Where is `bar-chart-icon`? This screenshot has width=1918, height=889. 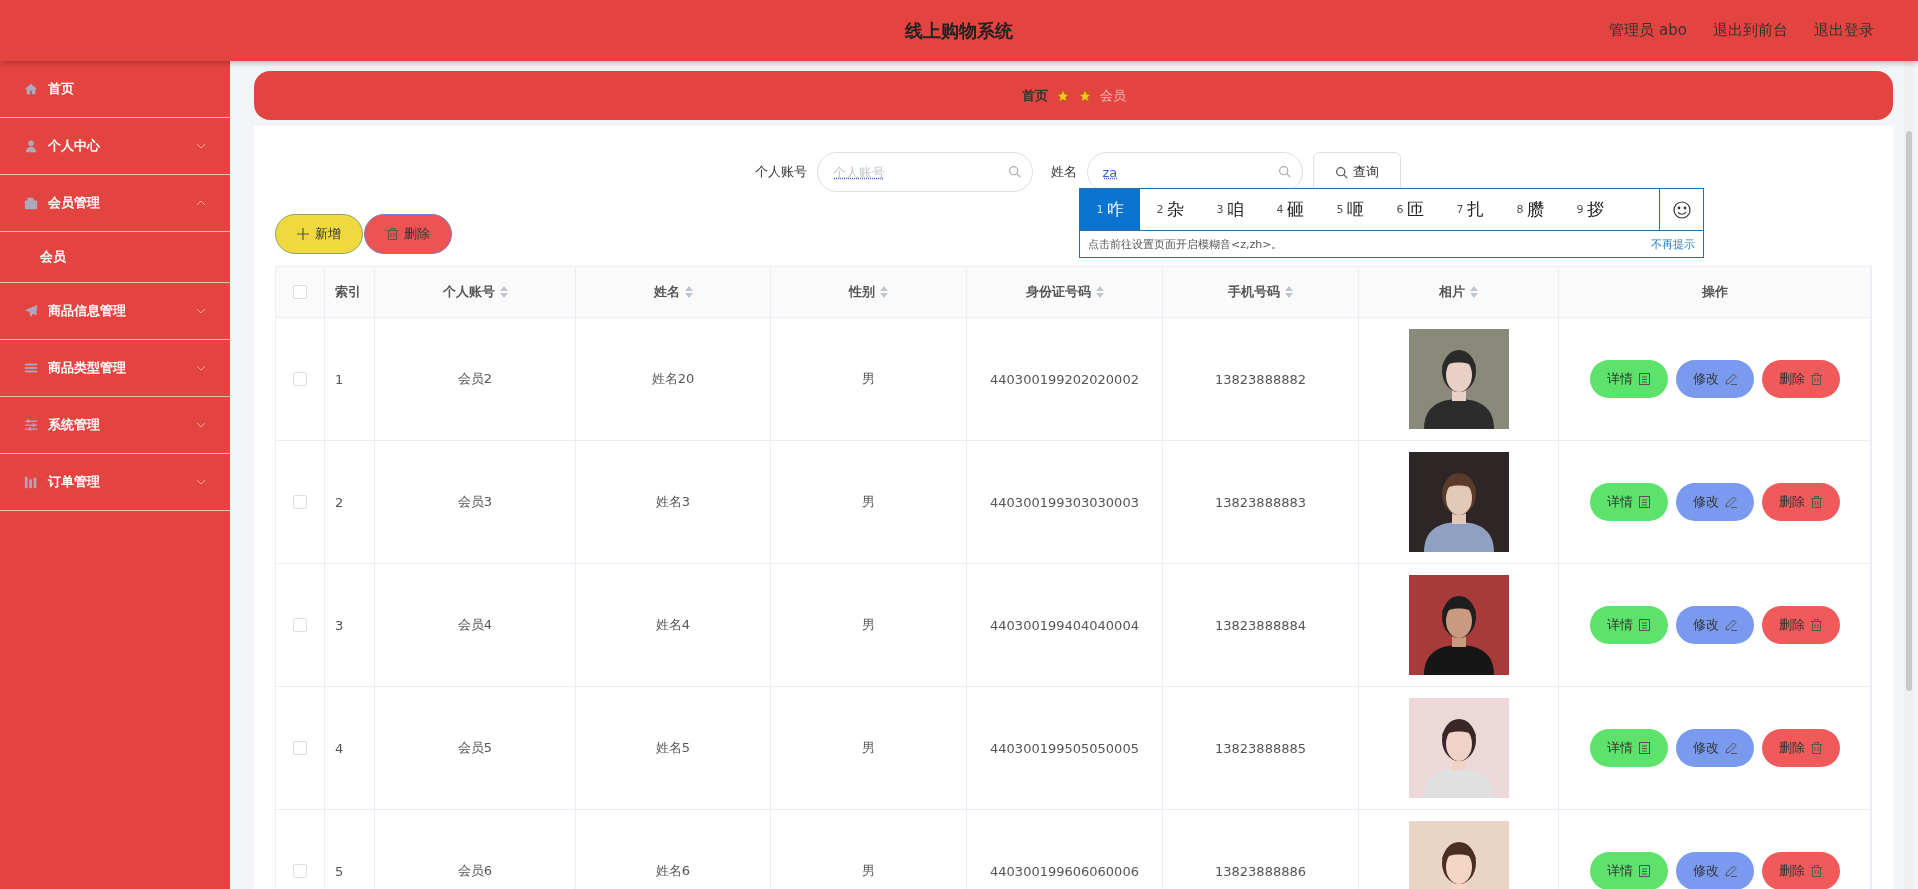
bar-chart-icon is located at coordinates (31, 482).